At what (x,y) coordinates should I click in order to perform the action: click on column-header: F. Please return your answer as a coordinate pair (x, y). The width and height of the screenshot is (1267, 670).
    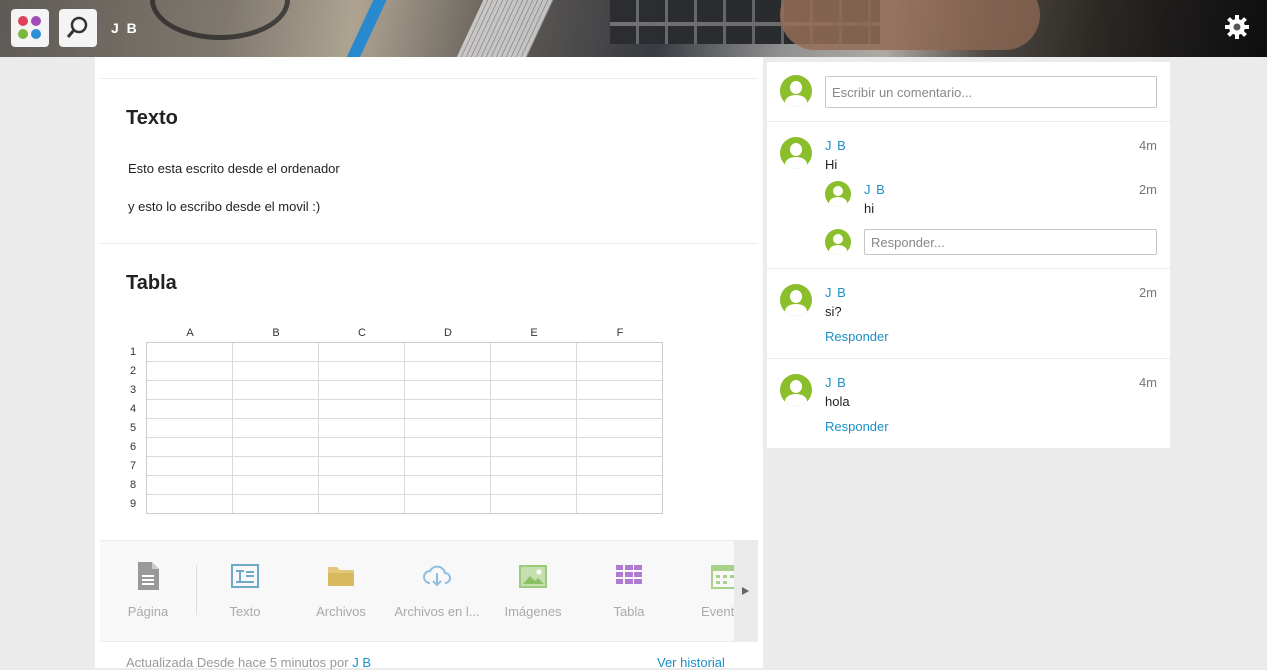
    Looking at the image, I should click on (620, 333).